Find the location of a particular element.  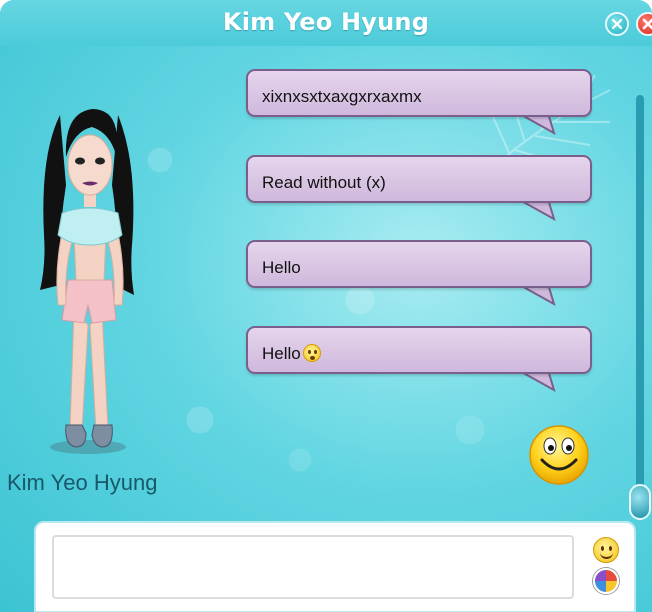

smiley-icon is located at coordinates (606, 550).